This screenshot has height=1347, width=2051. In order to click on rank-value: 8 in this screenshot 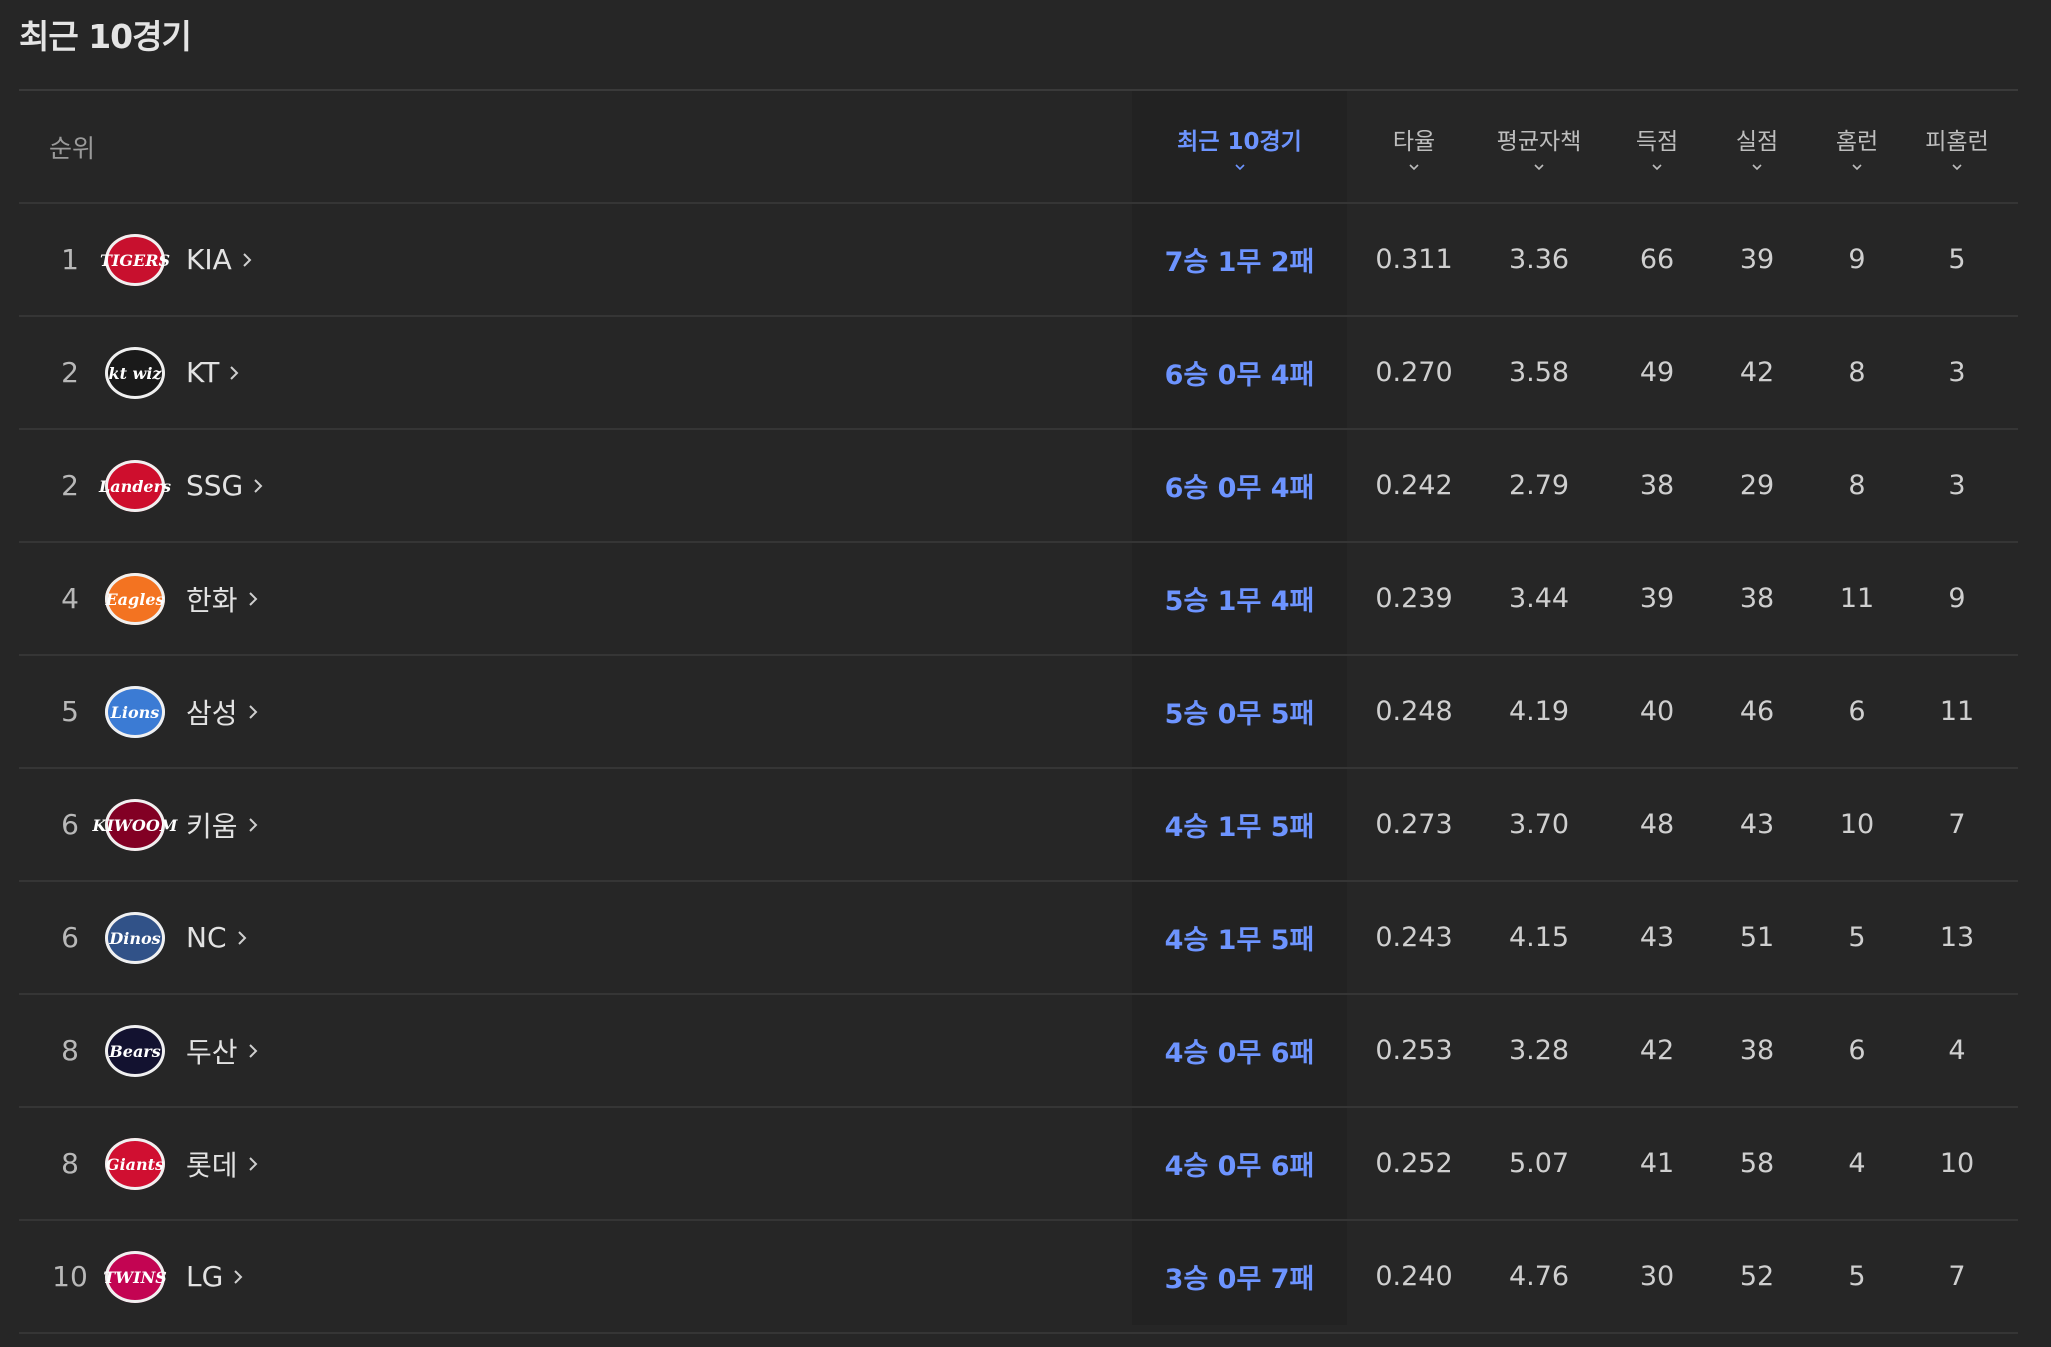, I will do `click(70, 1050)`.